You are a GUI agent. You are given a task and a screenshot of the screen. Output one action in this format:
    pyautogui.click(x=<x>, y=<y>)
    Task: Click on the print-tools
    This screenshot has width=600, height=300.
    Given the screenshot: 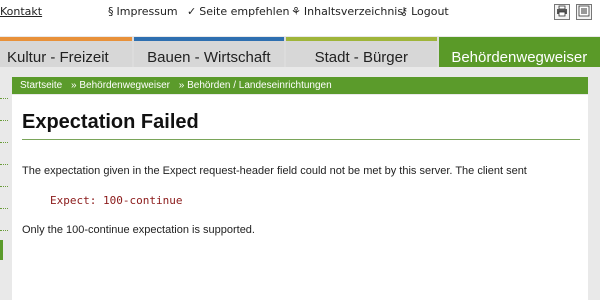 What is the action you would take?
    pyautogui.click(x=573, y=12)
    